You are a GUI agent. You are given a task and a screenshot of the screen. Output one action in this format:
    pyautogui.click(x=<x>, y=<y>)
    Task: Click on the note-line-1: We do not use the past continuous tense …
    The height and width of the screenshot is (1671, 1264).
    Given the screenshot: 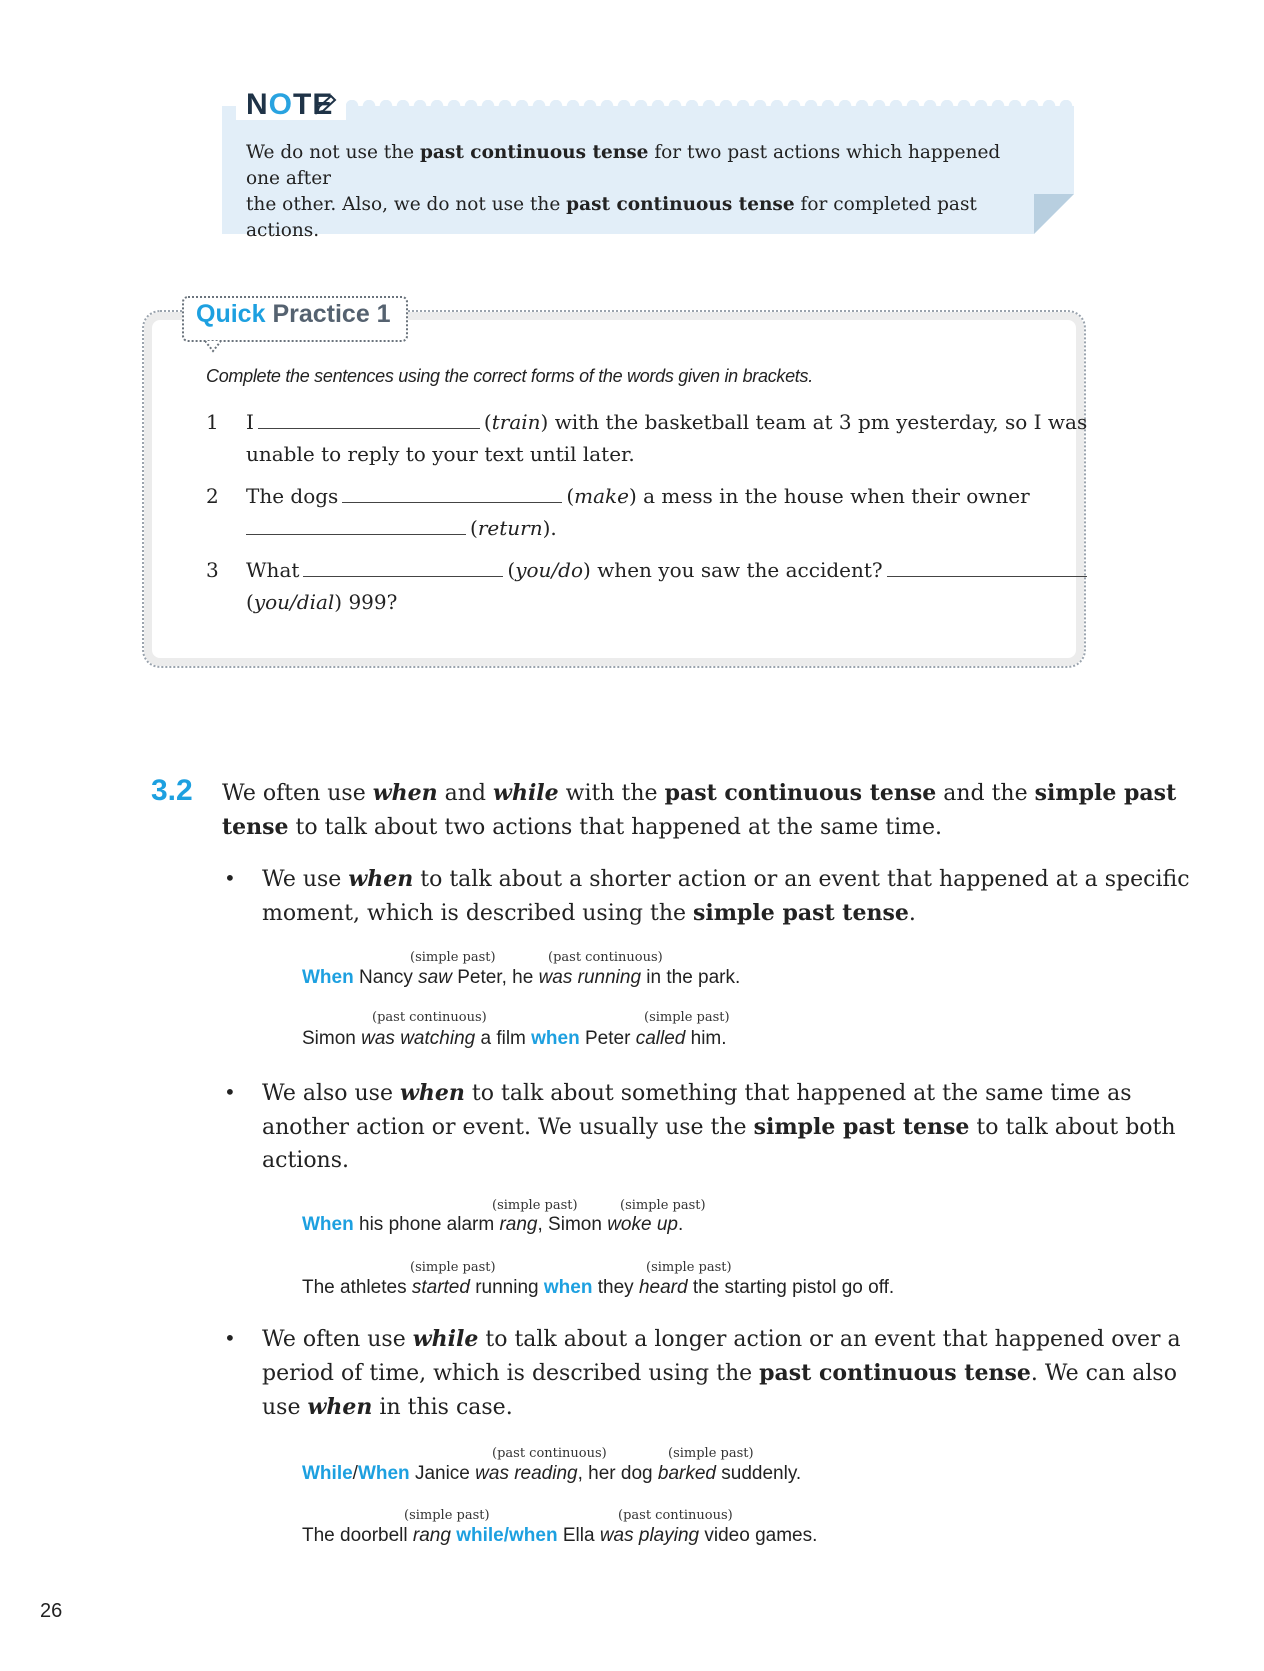 What is the action you would take?
    pyautogui.click(x=623, y=165)
    